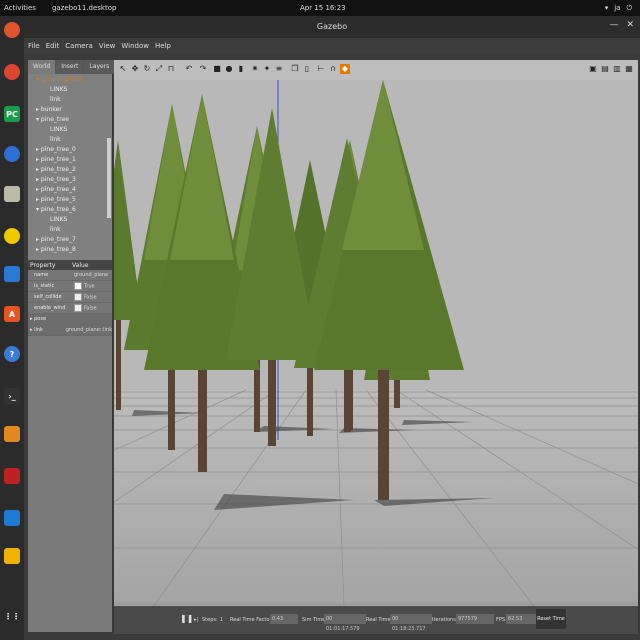 The width and height of the screenshot is (640, 640). I want to click on menu-file: File, so click(34, 46).